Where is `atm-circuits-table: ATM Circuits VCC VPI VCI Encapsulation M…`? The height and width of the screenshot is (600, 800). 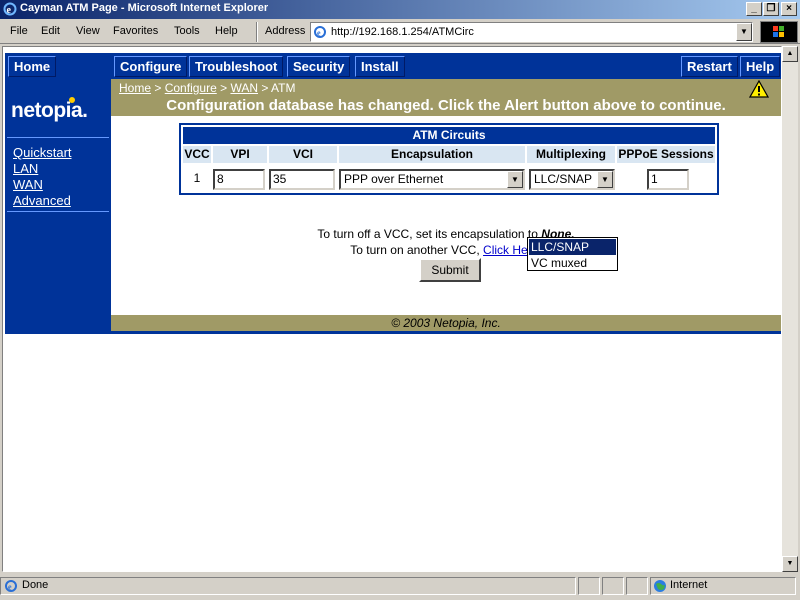
atm-circuits-table: ATM Circuits VCC VPI VCI Encapsulation M… is located at coordinates (449, 159).